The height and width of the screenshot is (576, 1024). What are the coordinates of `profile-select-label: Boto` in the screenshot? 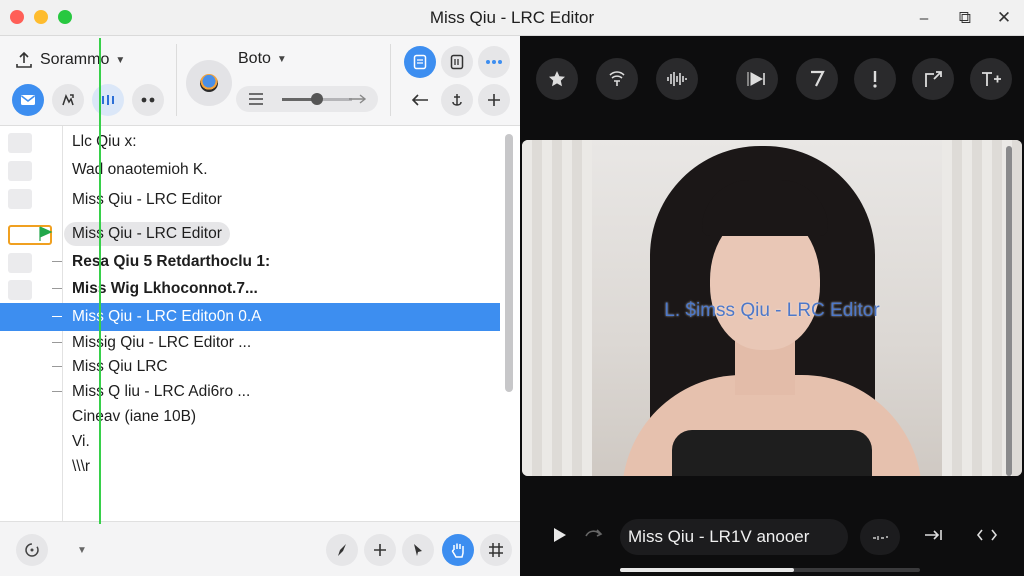 It's located at (254, 58).